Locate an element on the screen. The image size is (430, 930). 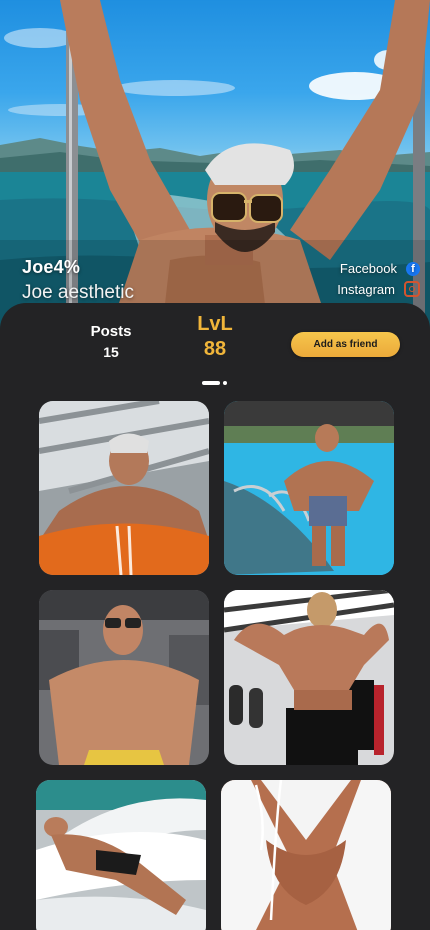
gallery-photo-6-image is located at coordinates (306, 855).